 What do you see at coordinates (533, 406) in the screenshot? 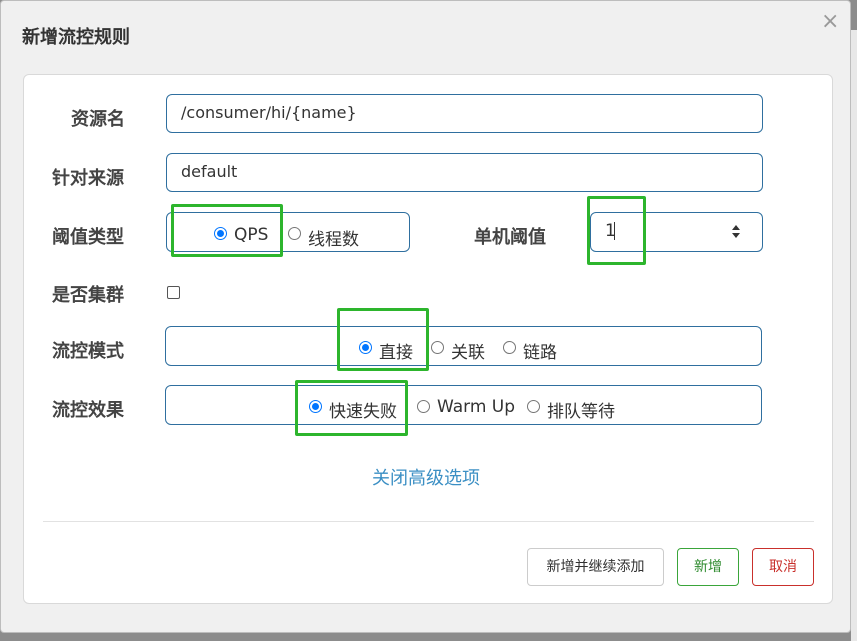
I see `control-effect-queue-radio` at bounding box center [533, 406].